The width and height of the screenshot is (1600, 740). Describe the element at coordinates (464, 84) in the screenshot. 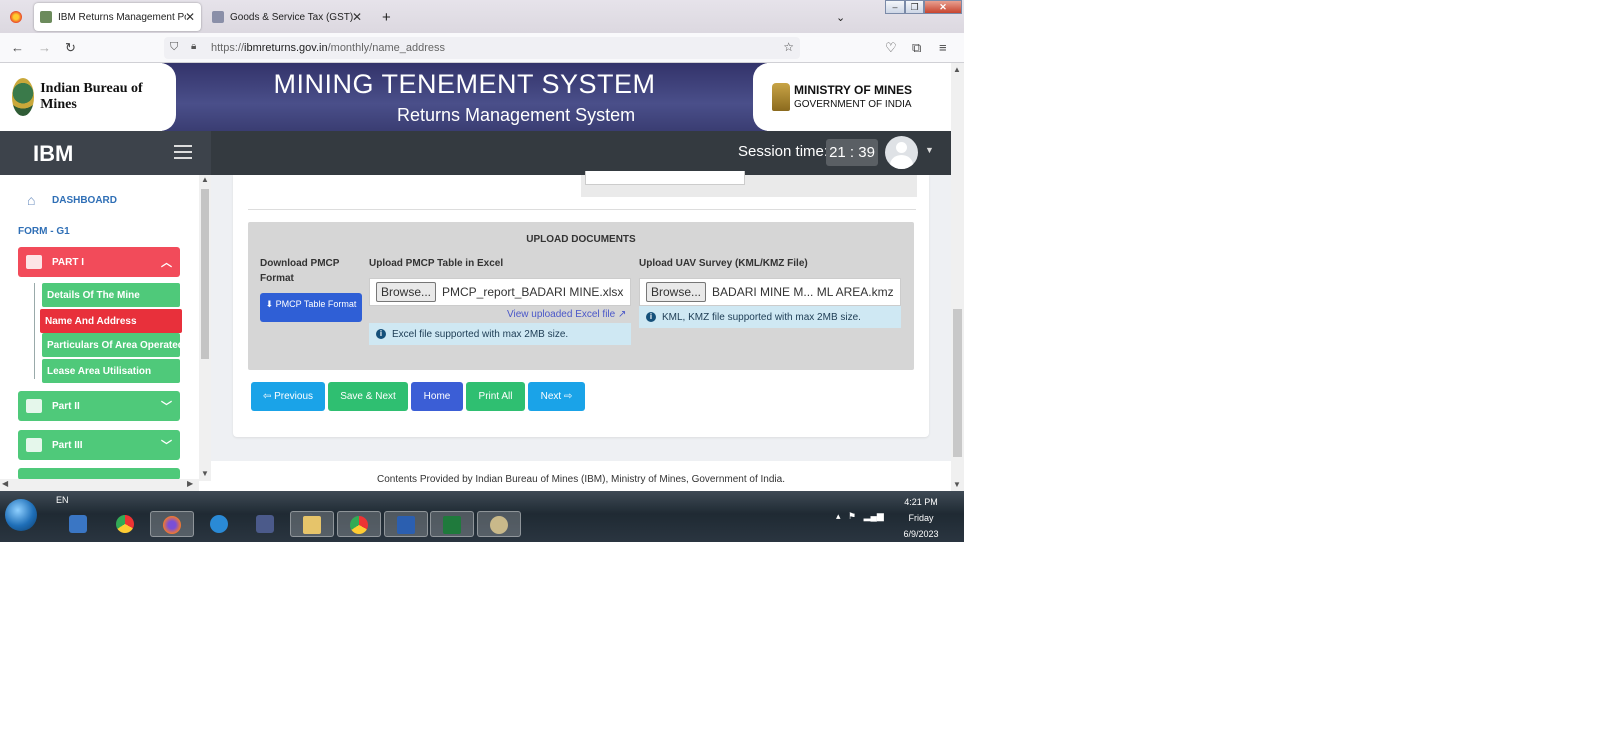

I see `site-title: MINING TENEMENT SYSTEM` at that location.